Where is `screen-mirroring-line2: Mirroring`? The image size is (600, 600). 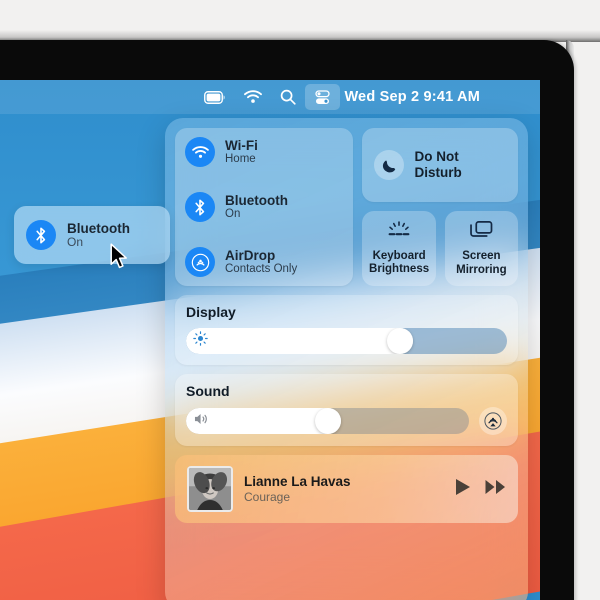 screen-mirroring-line2: Mirroring is located at coordinates (481, 269).